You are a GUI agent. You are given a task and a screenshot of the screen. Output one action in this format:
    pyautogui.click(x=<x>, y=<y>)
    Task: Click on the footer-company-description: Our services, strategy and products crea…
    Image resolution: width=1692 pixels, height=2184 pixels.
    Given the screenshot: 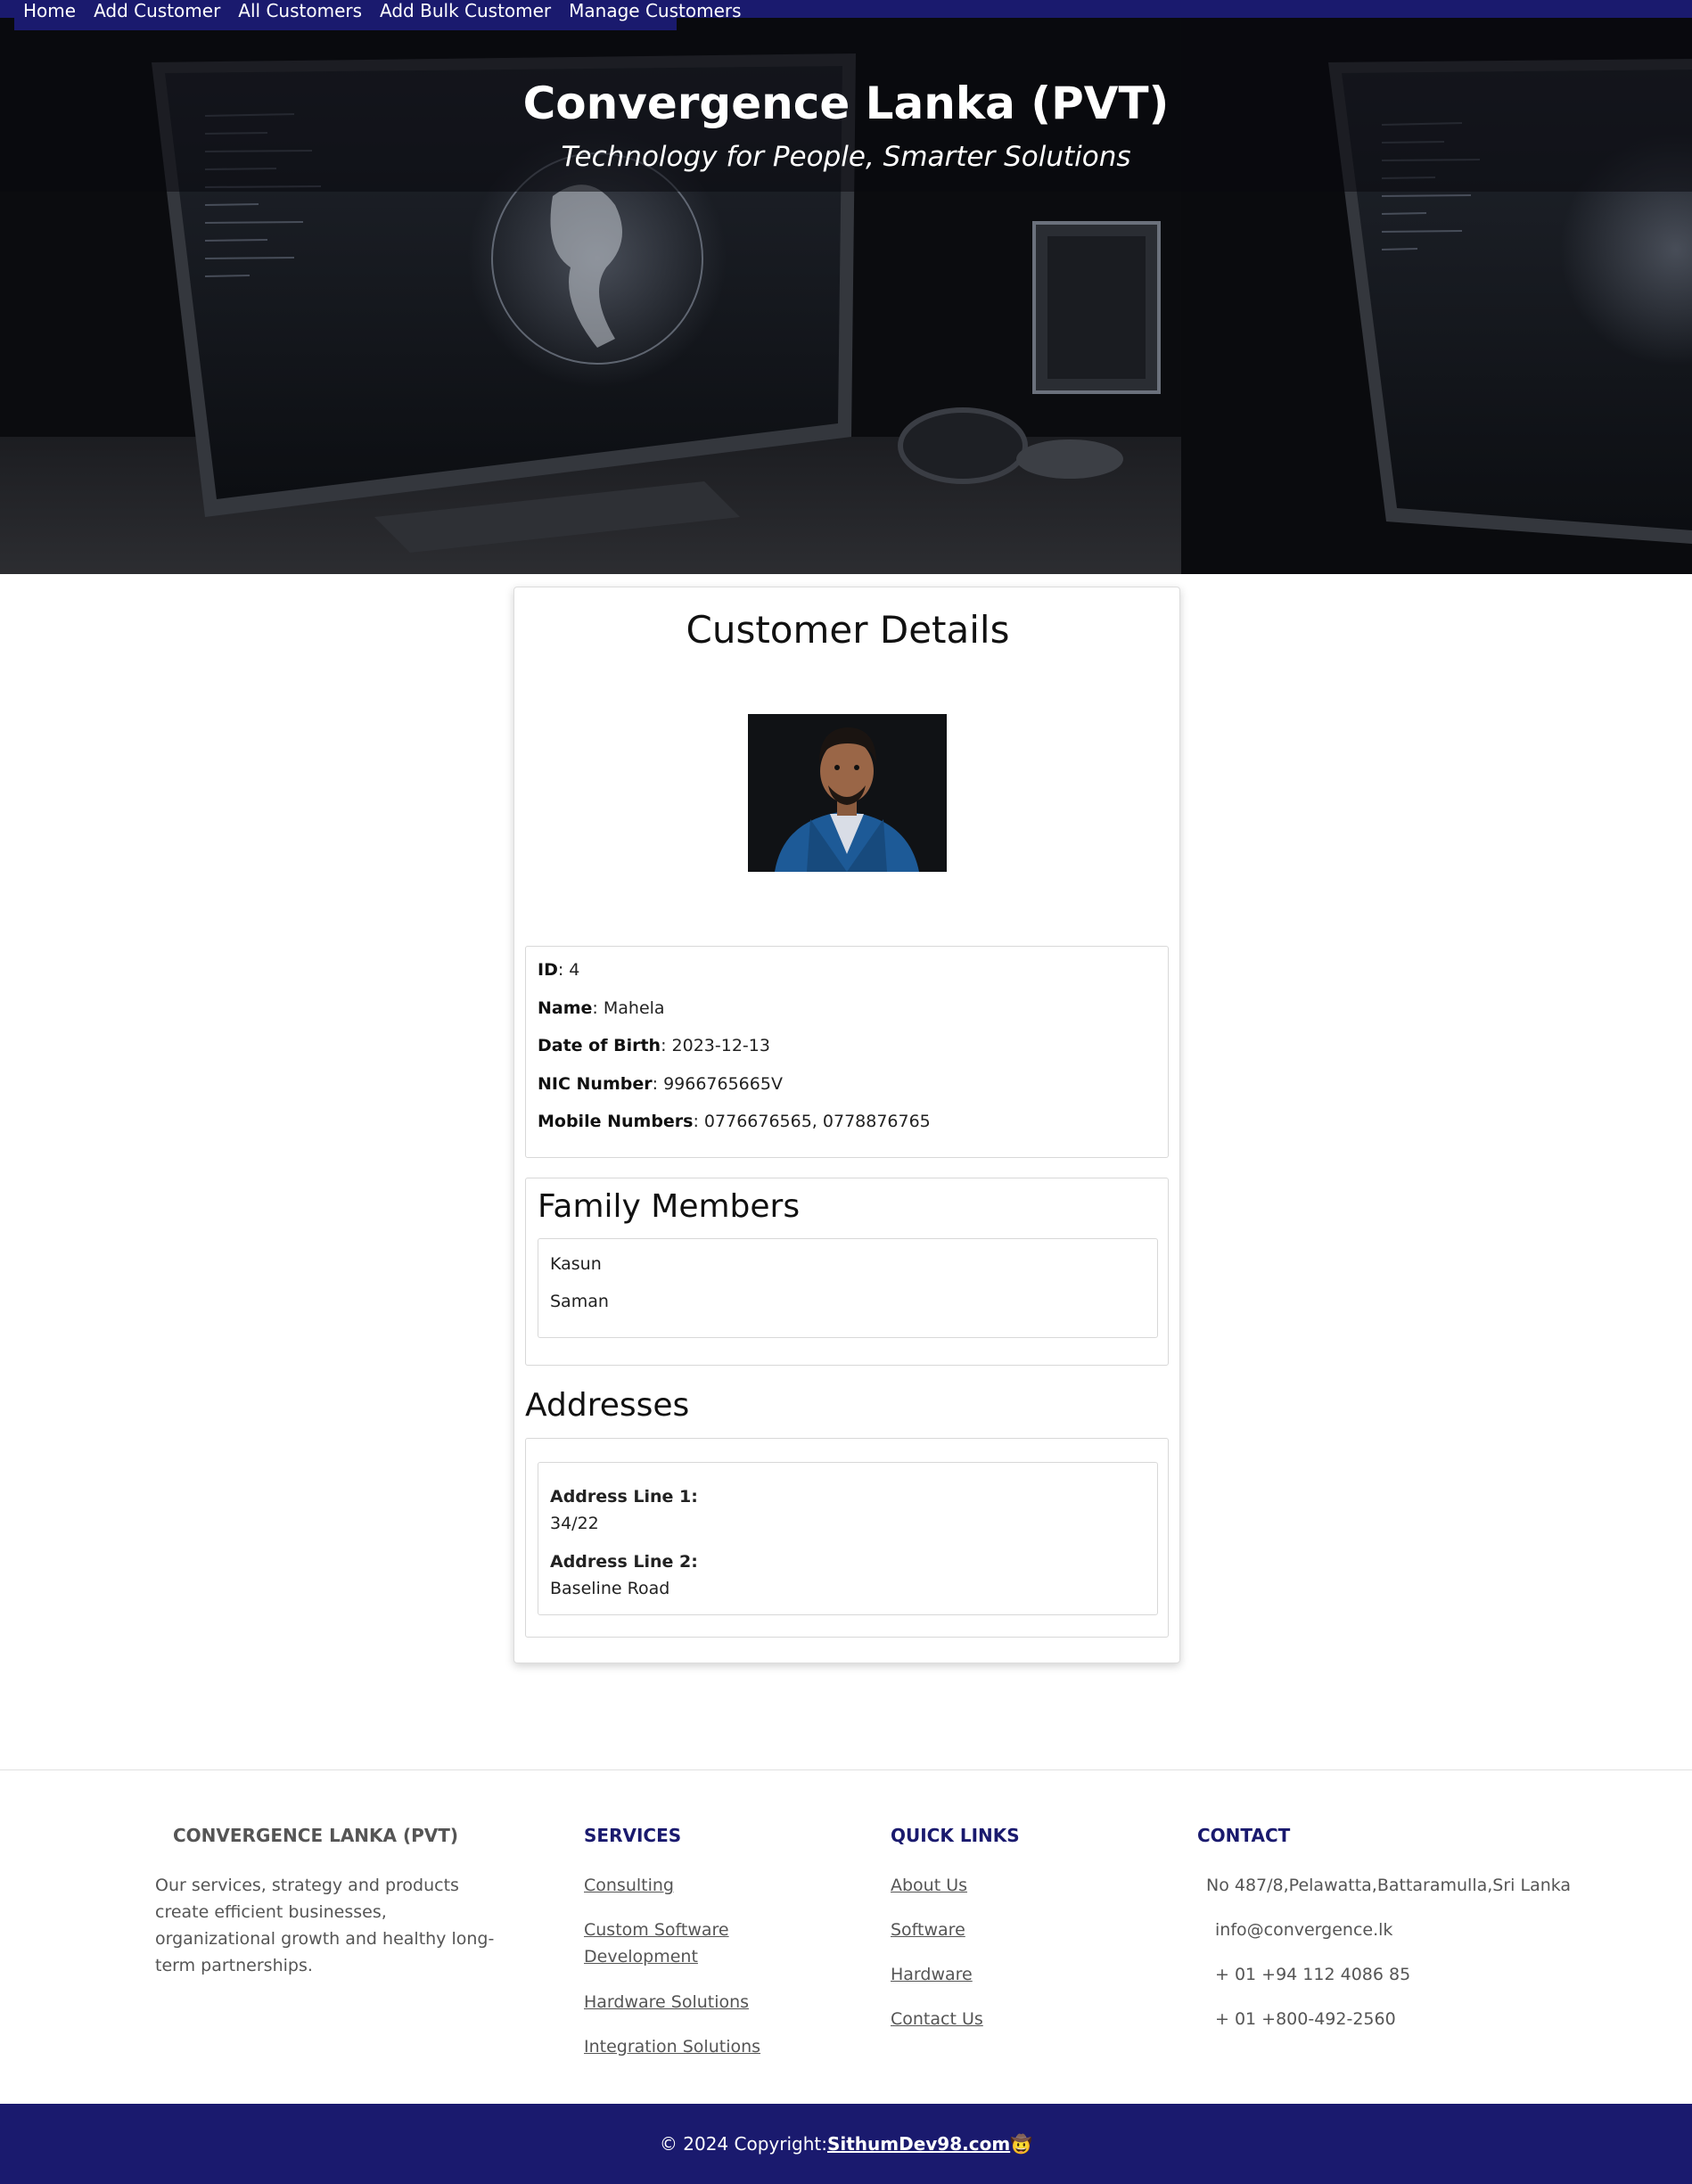 What is the action you would take?
    pyautogui.click(x=325, y=1926)
    